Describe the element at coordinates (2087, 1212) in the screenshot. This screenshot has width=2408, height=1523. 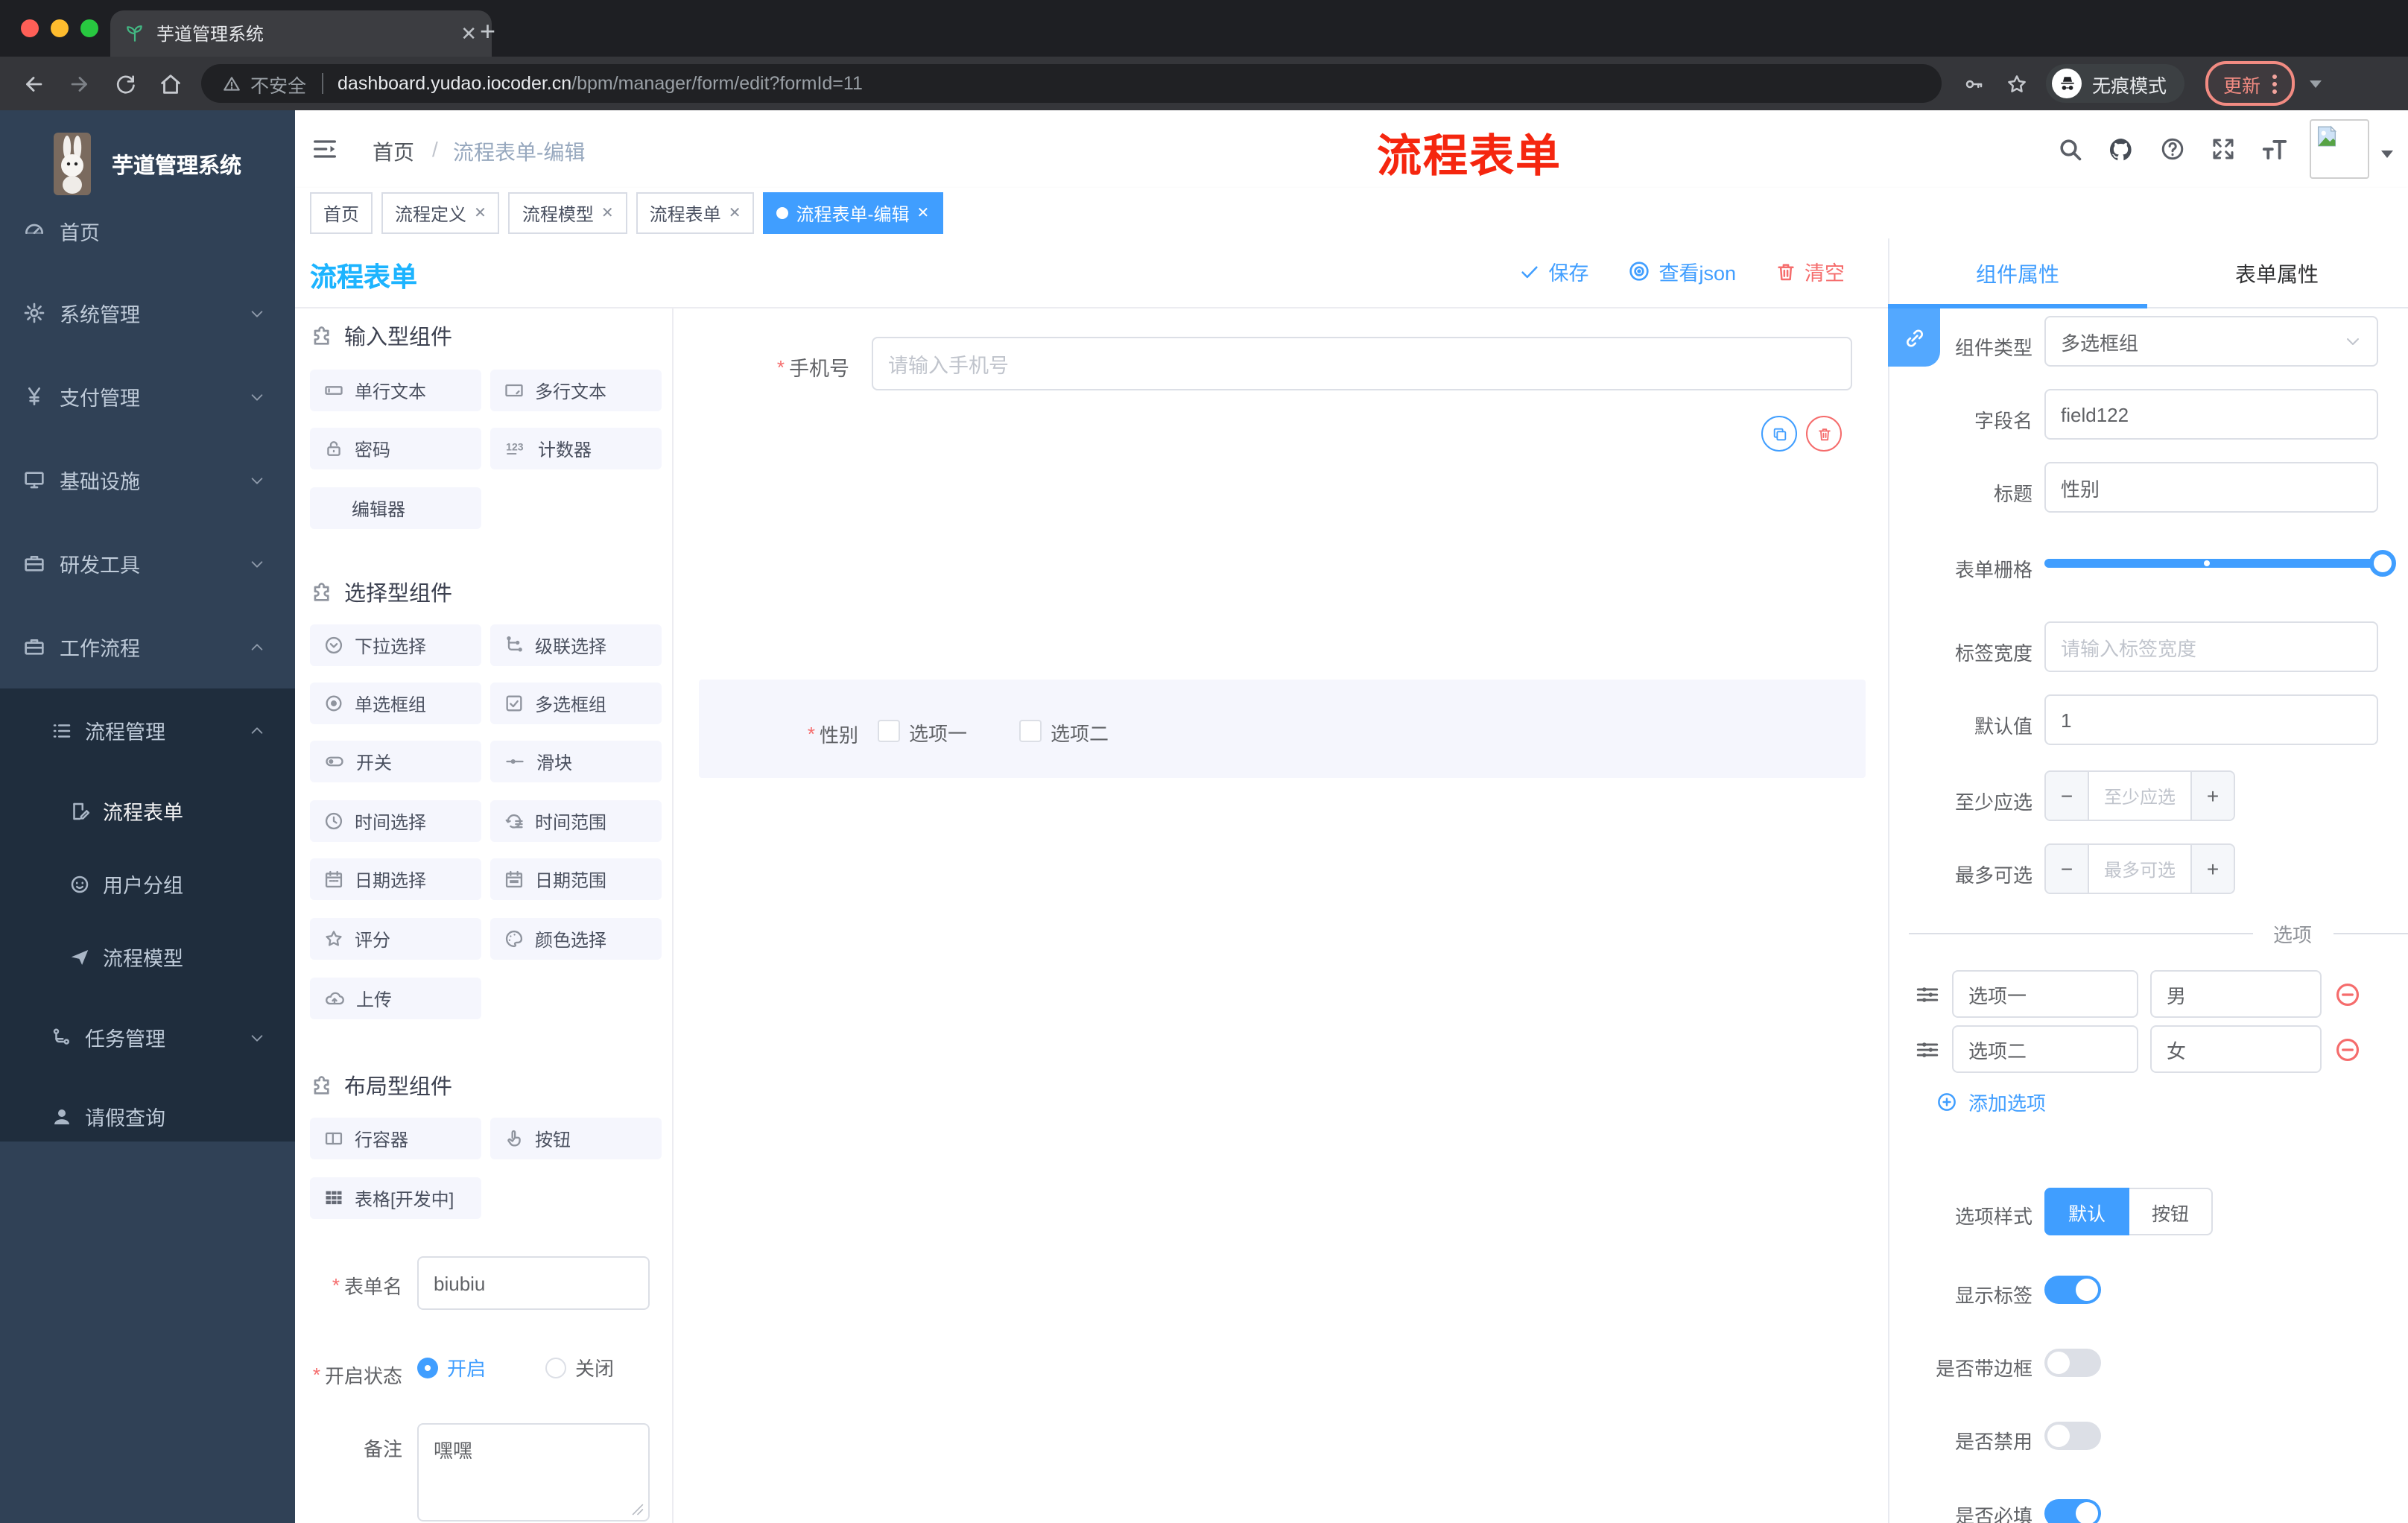
I see `style-default-button: 默认` at that location.